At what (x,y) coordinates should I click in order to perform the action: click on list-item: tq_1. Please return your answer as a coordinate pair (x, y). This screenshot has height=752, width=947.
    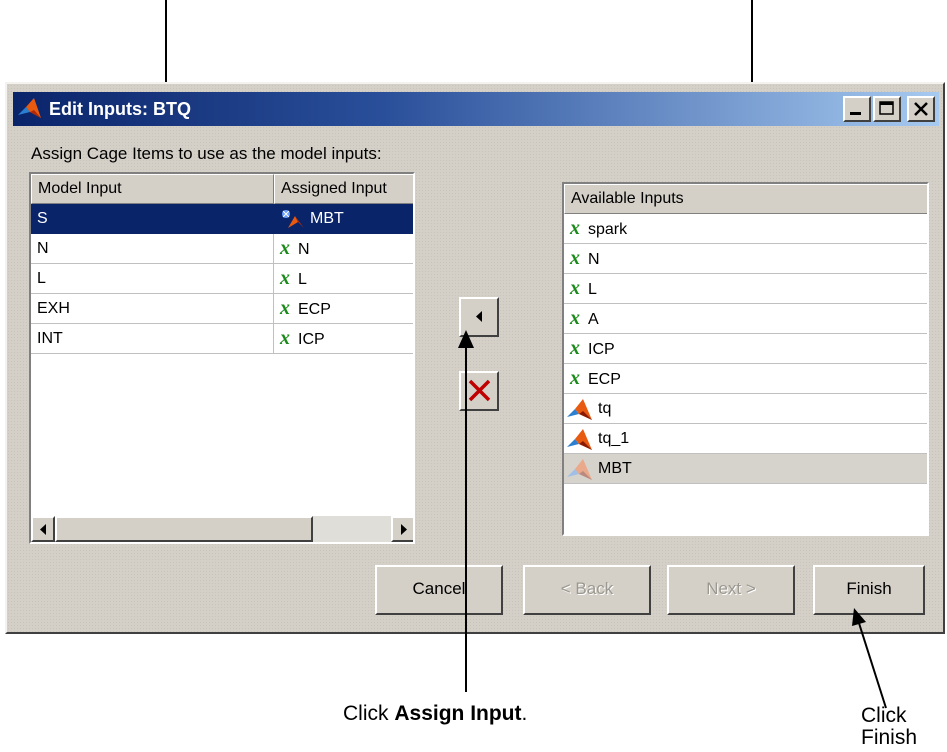
    Looking at the image, I should click on (745, 439).